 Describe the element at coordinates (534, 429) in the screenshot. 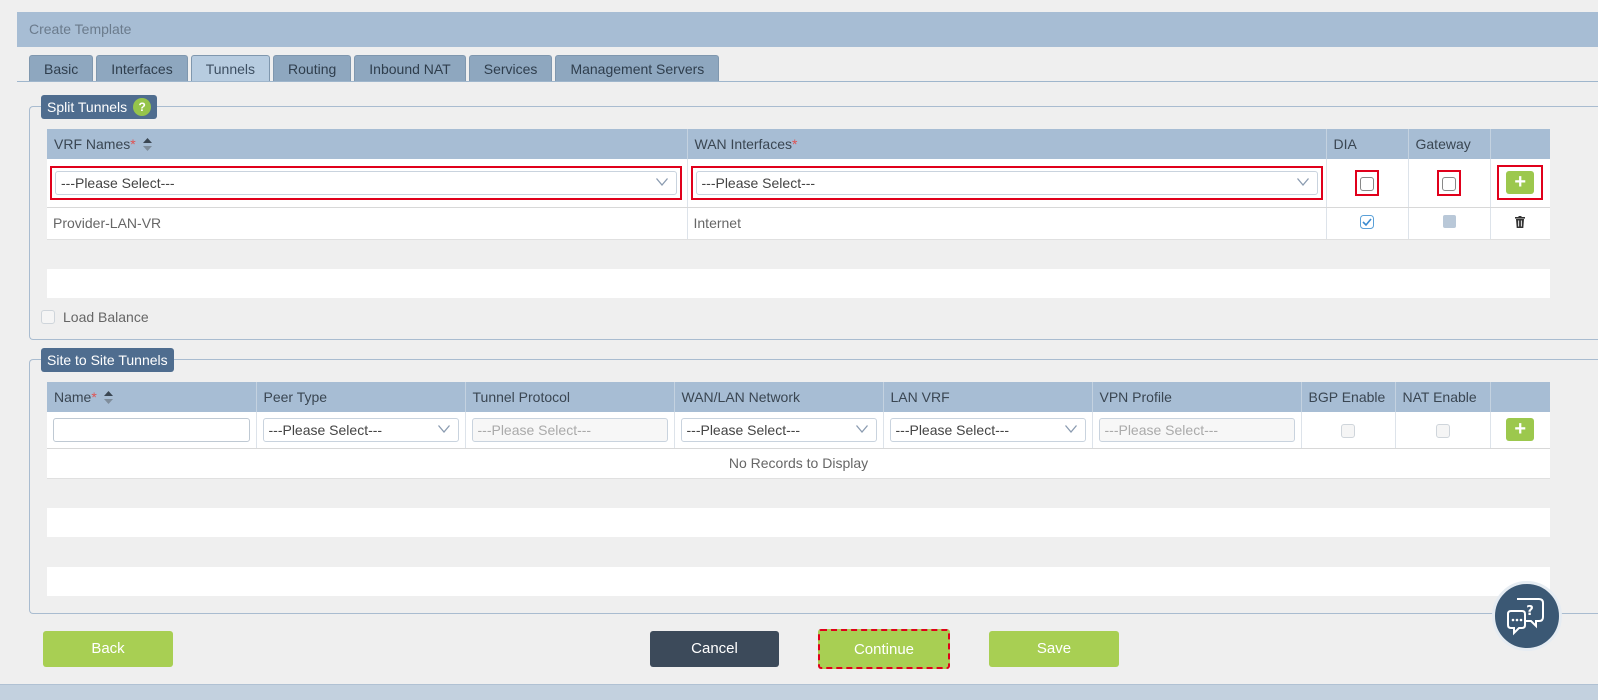

I see `tunnel-protocol-select-value: ---Please Select---` at that location.